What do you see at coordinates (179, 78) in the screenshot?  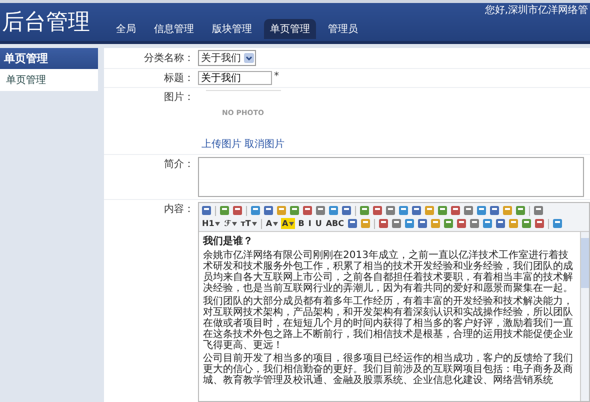 I see `field-label: 标题：` at bounding box center [179, 78].